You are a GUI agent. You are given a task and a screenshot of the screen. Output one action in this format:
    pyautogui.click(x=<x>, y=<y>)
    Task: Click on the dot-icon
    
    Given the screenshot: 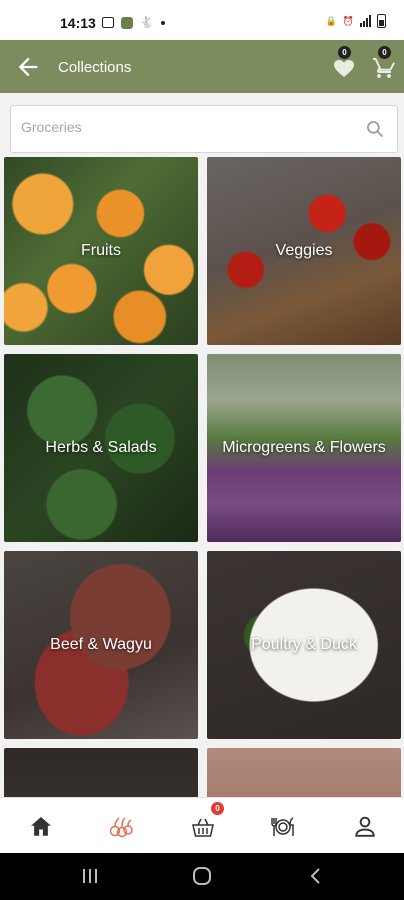 What is the action you would take?
    pyautogui.click(x=162, y=22)
    